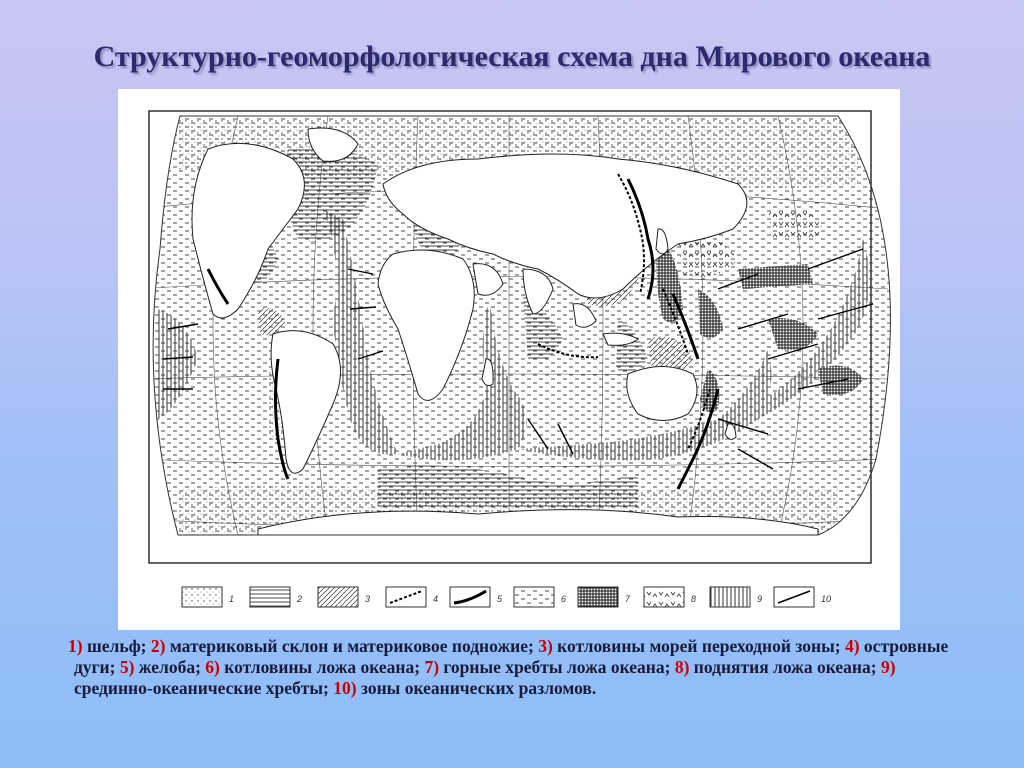 The width and height of the screenshot is (1024, 768). I want to click on australia, so click(662, 393).